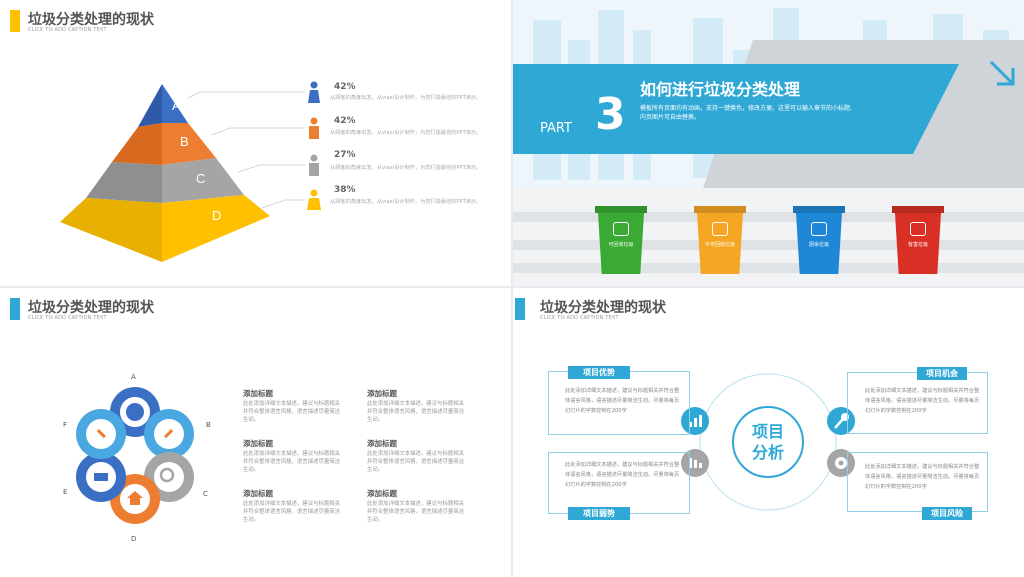  Describe the element at coordinates (719, 245) in the screenshot. I see `trash-bin-label: 不可回收垃圾` at that location.